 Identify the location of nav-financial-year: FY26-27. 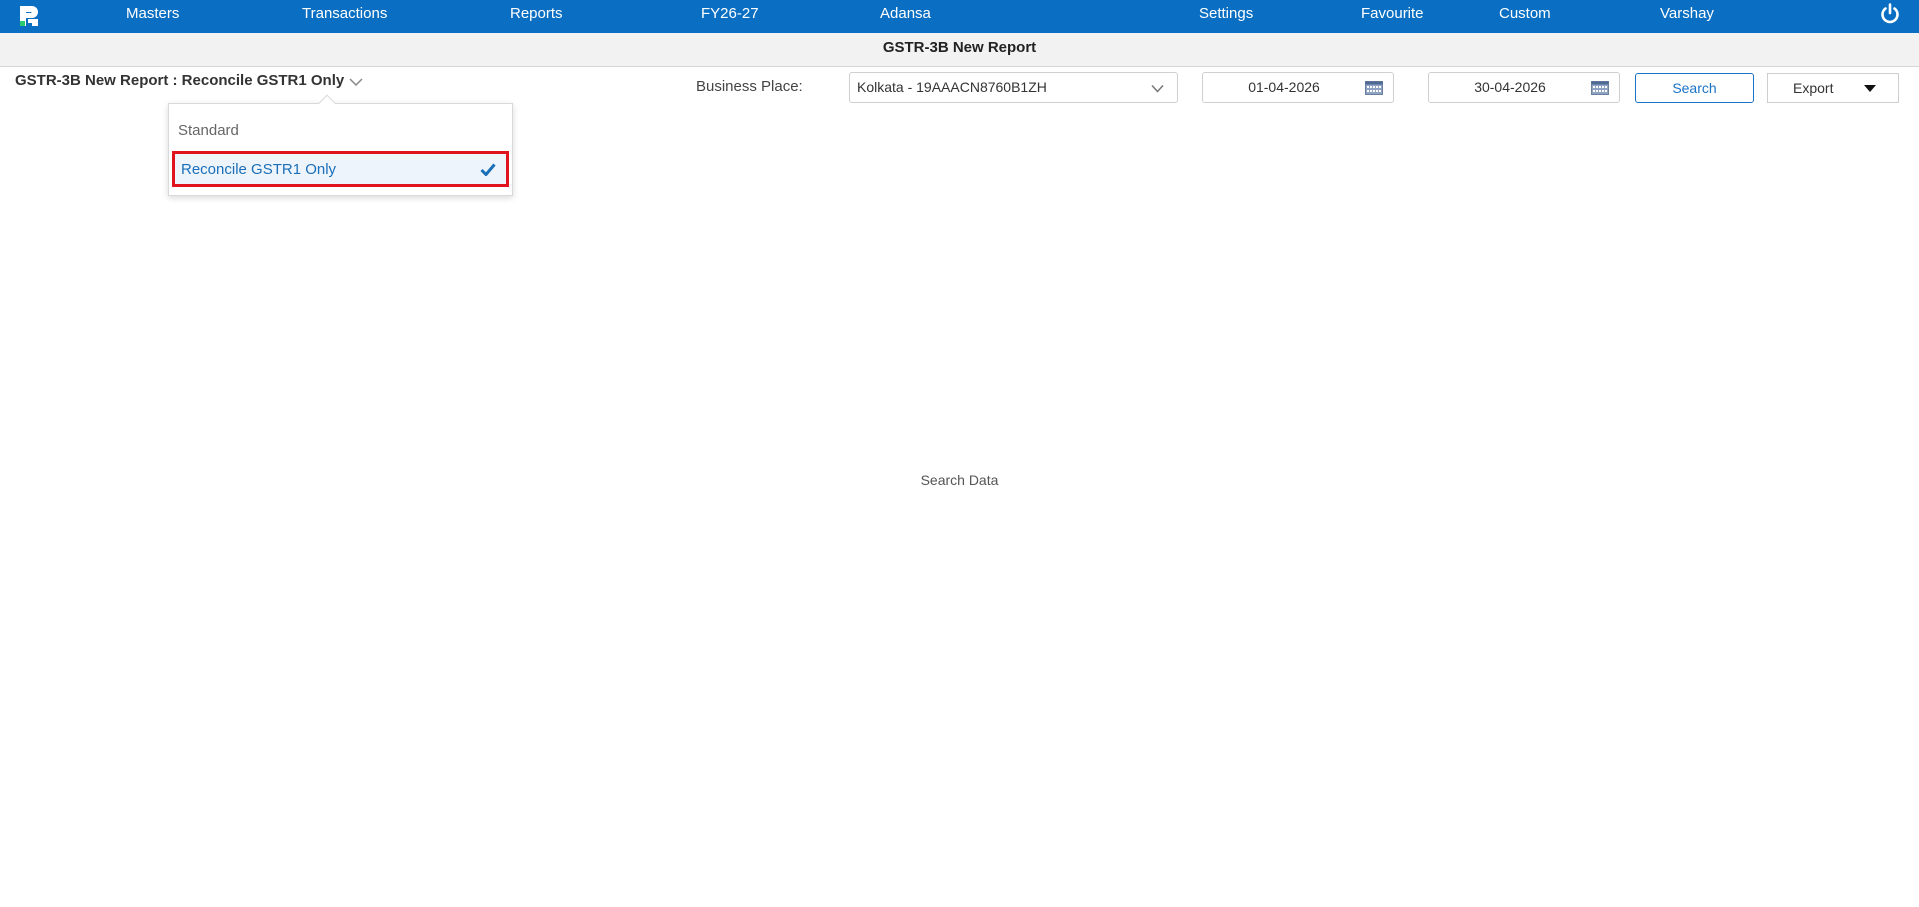
(730, 16).